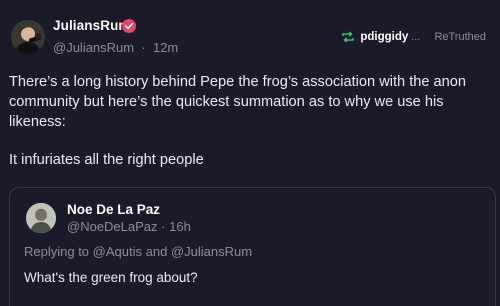  I want to click on quote-avatar, so click(41, 218).